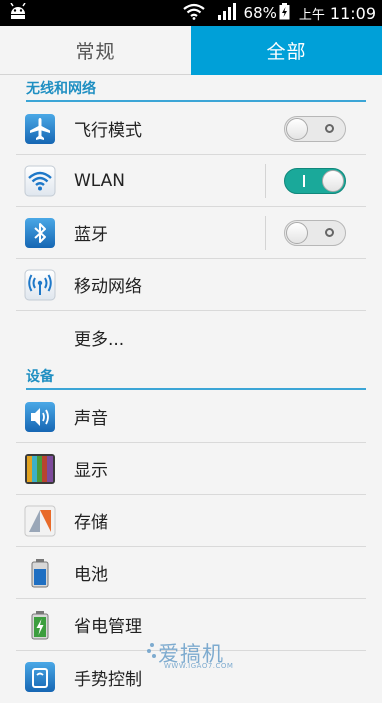 The height and width of the screenshot is (703, 382). I want to click on section-header-wireless: 无线和网络, so click(196, 89).